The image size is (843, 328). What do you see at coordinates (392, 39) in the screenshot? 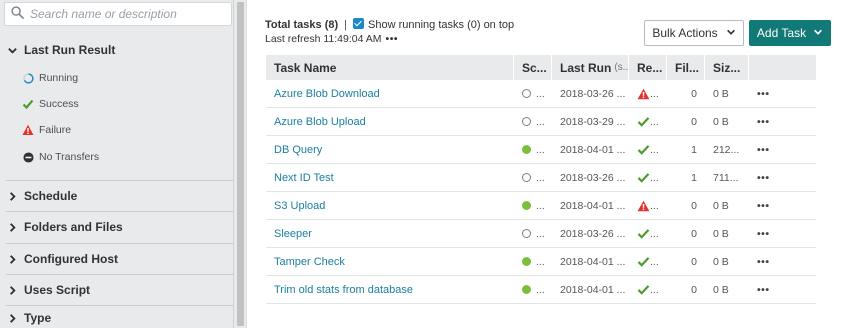
I see `refresh-more-icon: •••` at bounding box center [392, 39].